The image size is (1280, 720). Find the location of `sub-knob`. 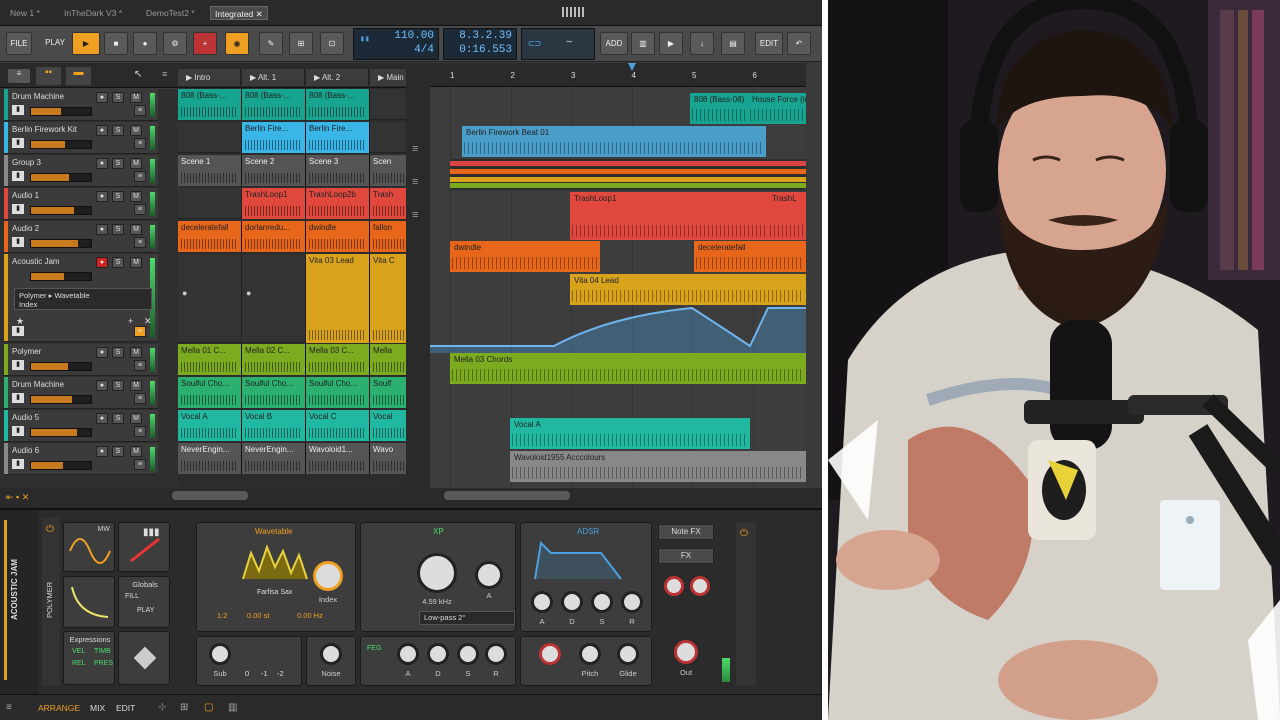

sub-knob is located at coordinates (220, 654).